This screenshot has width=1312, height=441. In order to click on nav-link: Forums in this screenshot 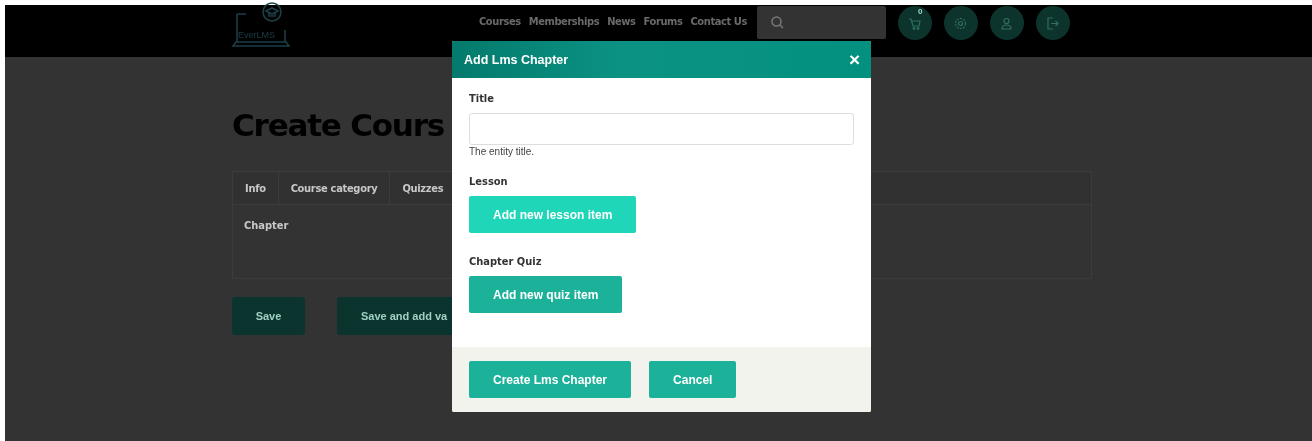, I will do `click(663, 21)`.